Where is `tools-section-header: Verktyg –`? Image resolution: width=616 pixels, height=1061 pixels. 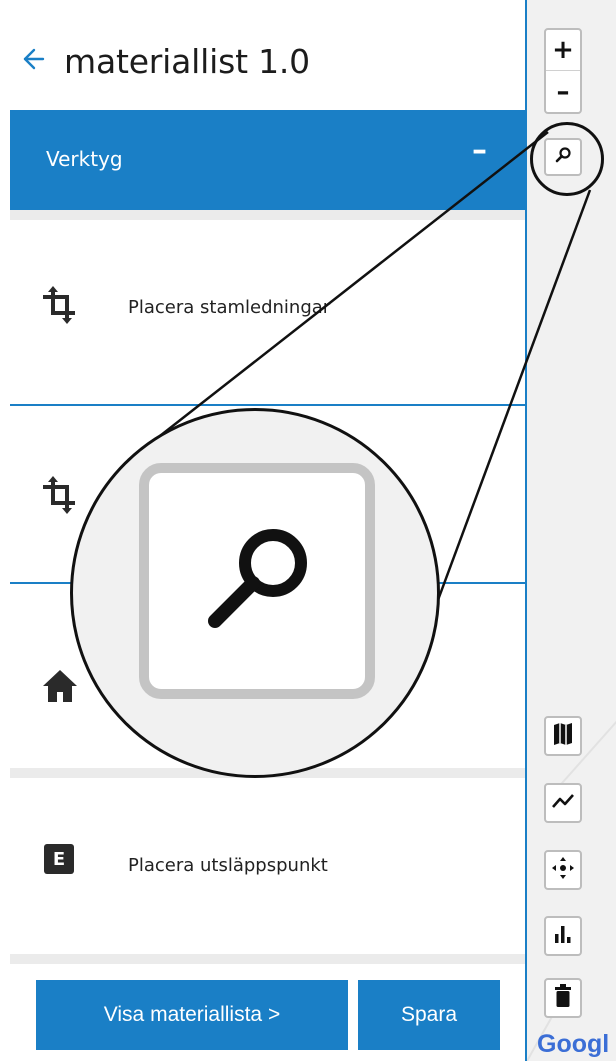
tools-section-header: Verktyg – is located at coordinates (267, 160).